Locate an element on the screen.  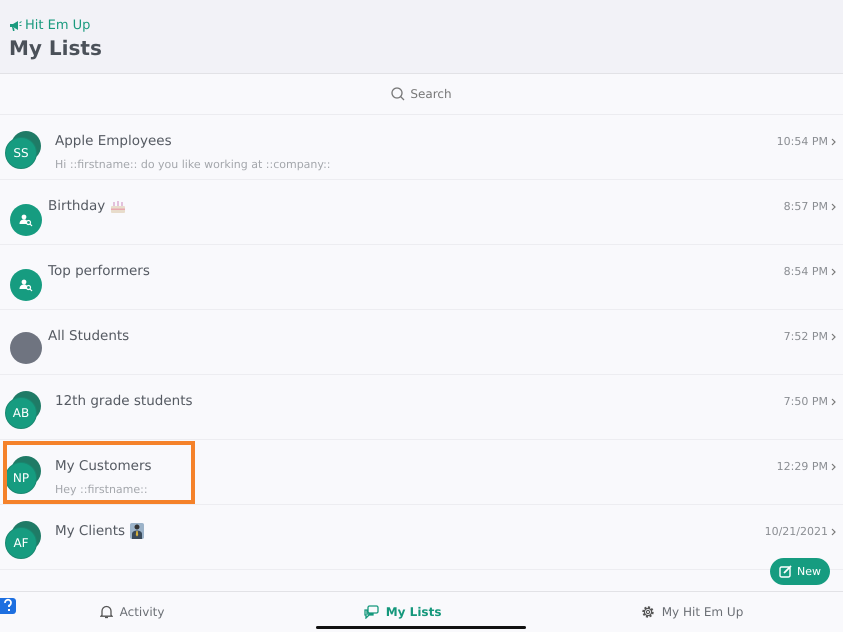
timestamp: 7:50 PM is located at coordinates (806, 401).